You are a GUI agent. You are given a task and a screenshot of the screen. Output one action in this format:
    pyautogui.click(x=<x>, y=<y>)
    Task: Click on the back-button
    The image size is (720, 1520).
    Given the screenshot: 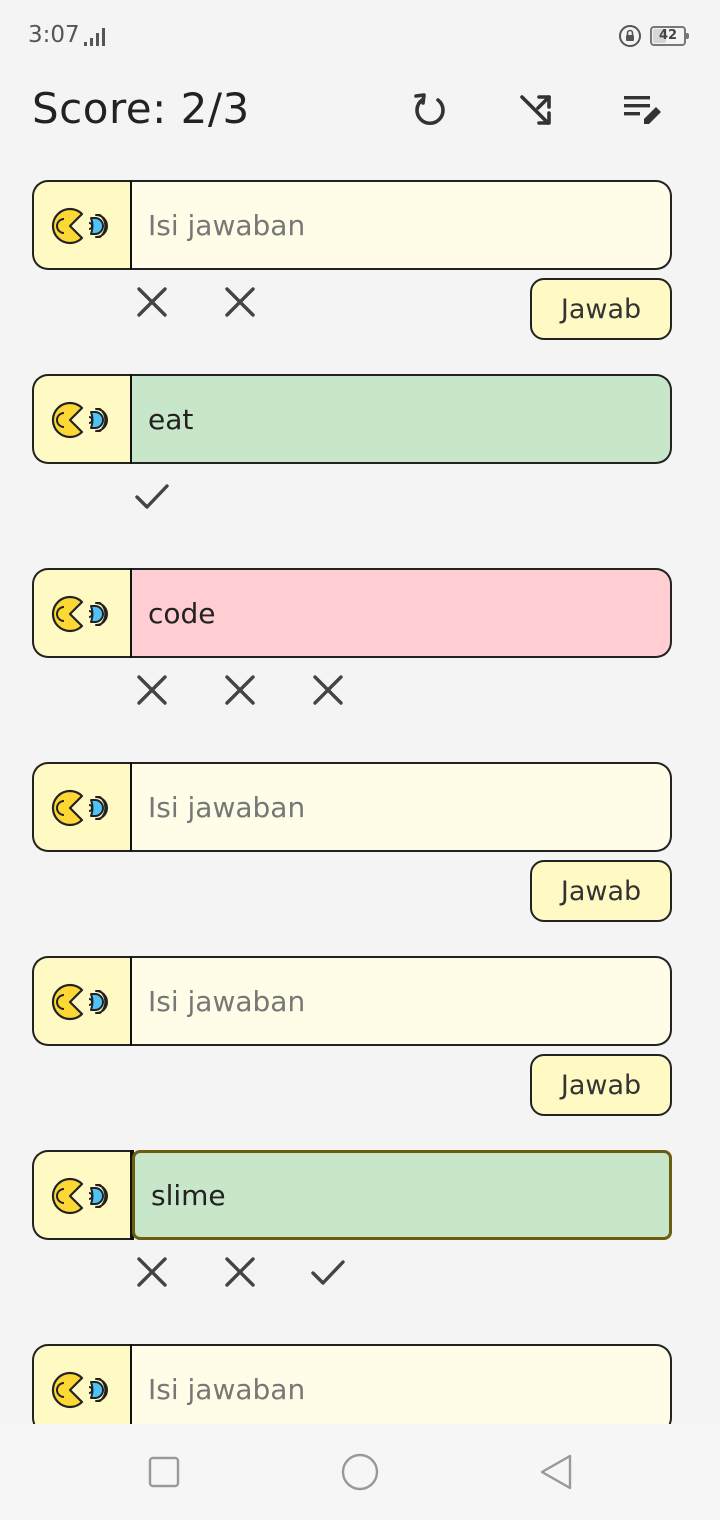 What is the action you would take?
    pyautogui.click(x=556, y=1472)
    